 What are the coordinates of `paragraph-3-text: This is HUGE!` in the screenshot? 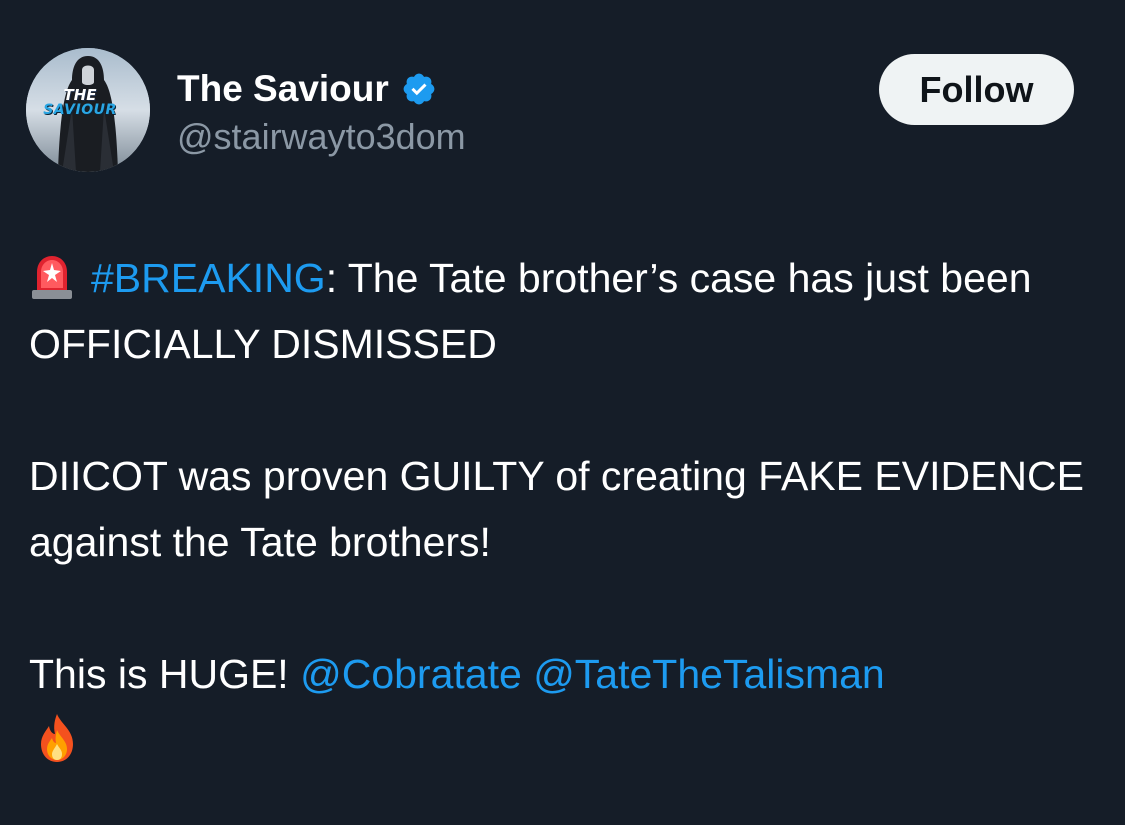 It's located at (165, 674).